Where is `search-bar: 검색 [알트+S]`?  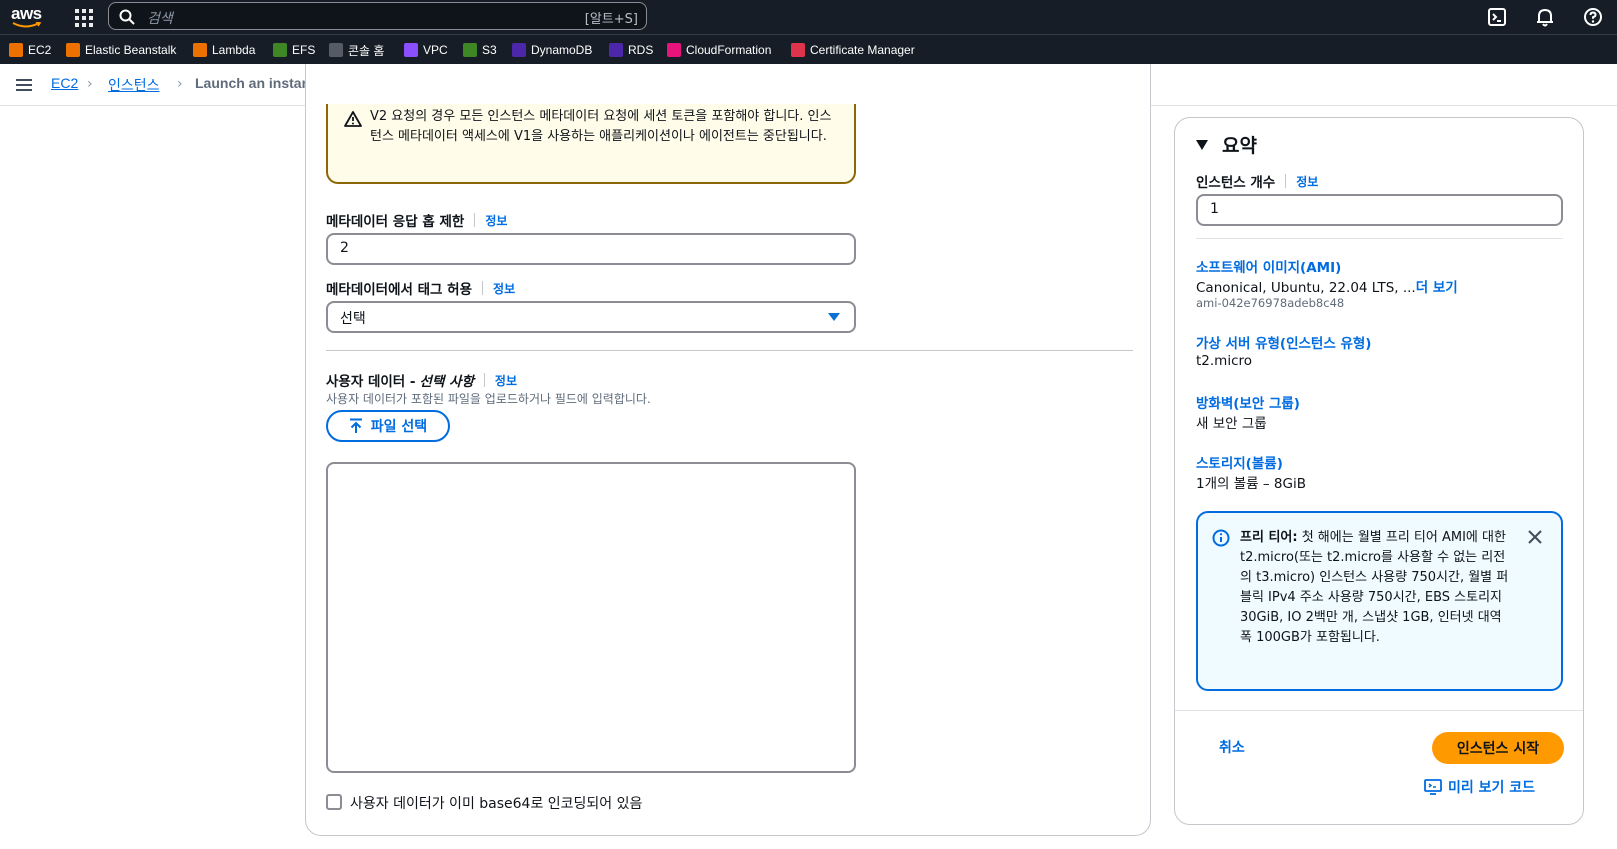
search-bar: 검색 [알트+S] is located at coordinates (377, 16).